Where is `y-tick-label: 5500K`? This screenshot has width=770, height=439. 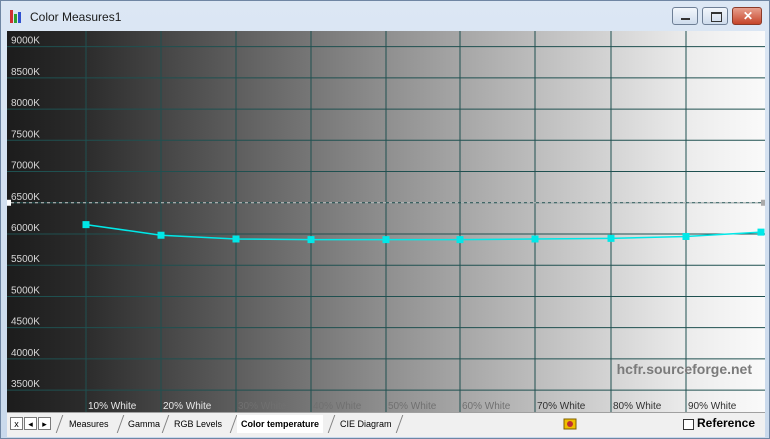
y-tick-label: 5500K is located at coordinates (25, 259).